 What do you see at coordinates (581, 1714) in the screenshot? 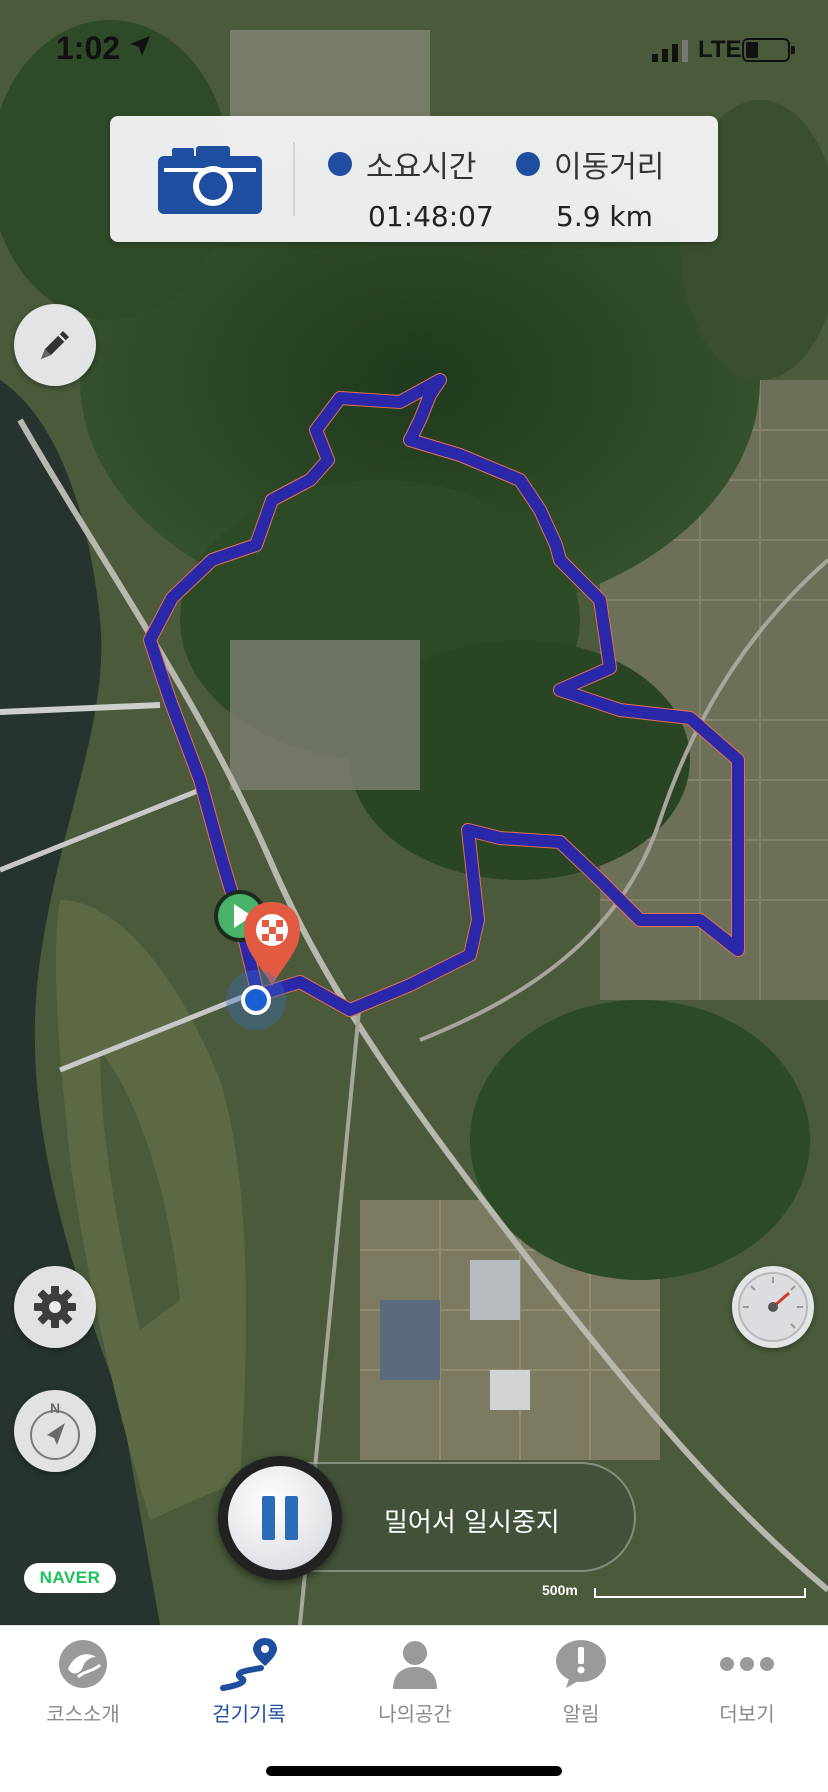
I see `tab-label-notice: 알림` at bounding box center [581, 1714].